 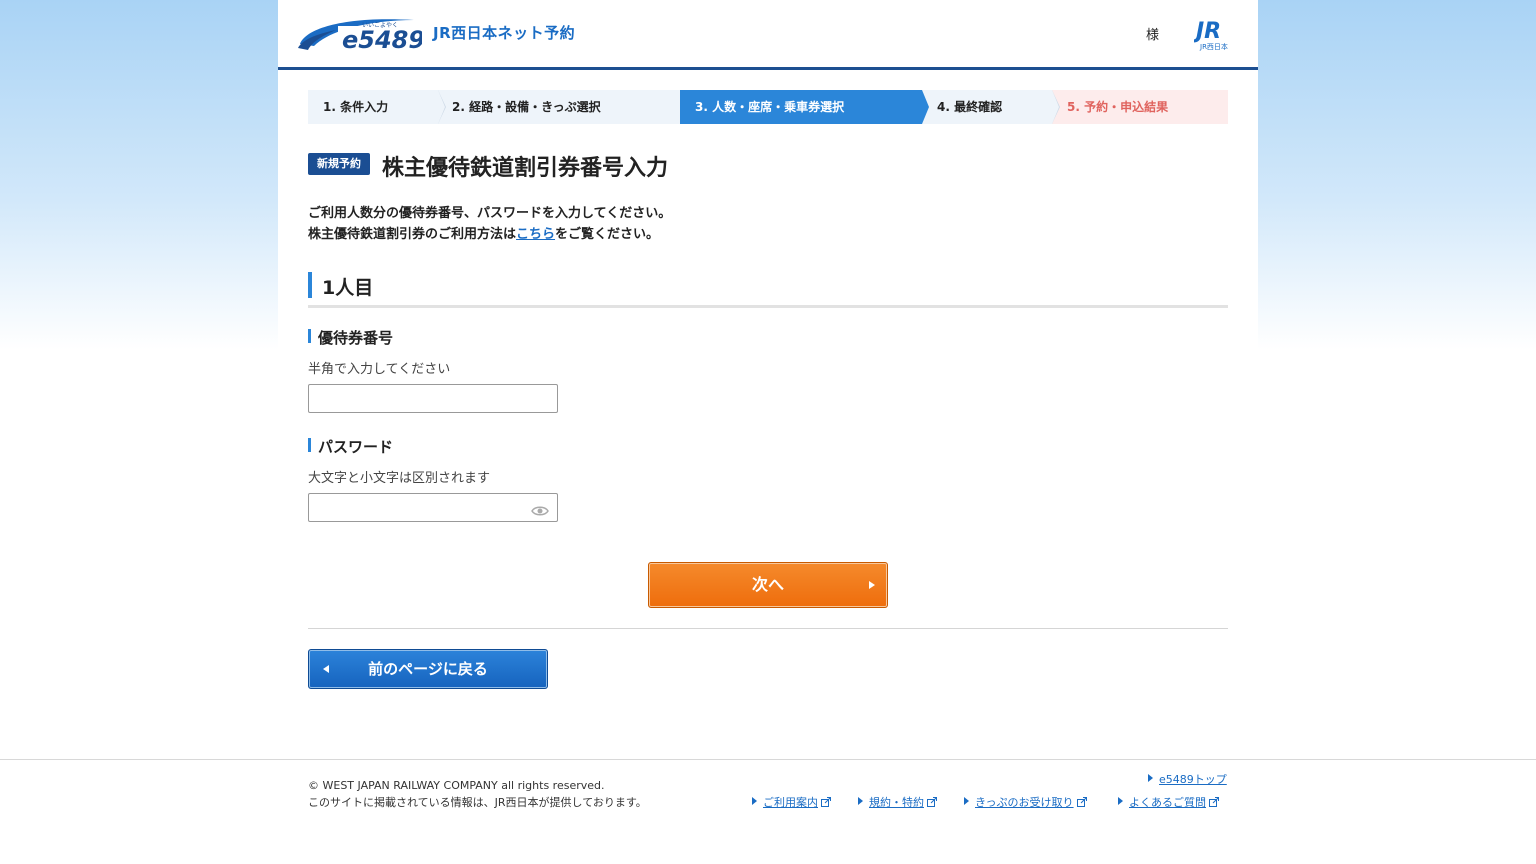 I want to click on intro-line-2-before: 株主優待鉄道割引券のご利用方法は, so click(x=412, y=234).